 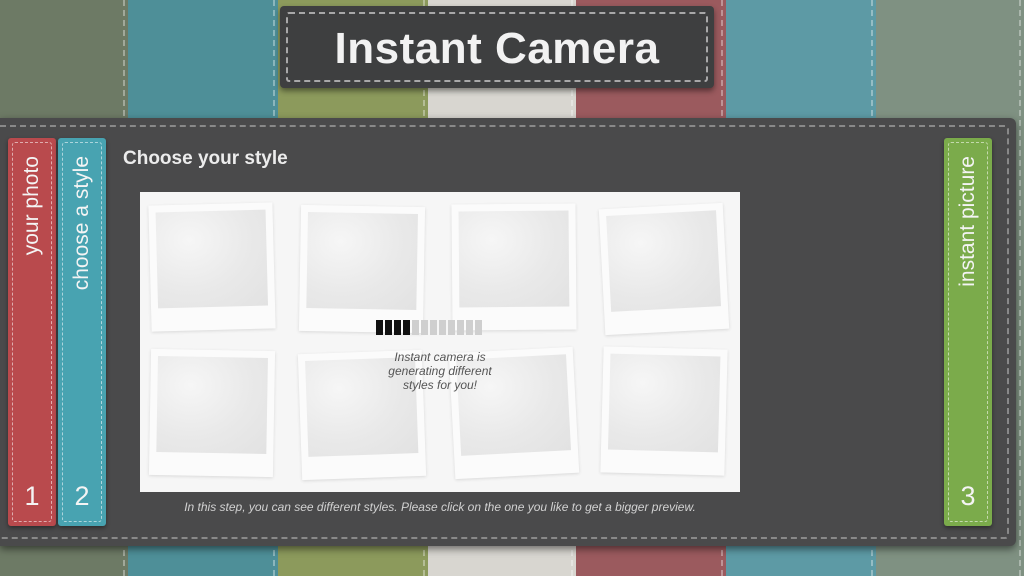 What do you see at coordinates (967, 221) in the screenshot?
I see `step-3-label: instant picture` at bounding box center [967, 221].